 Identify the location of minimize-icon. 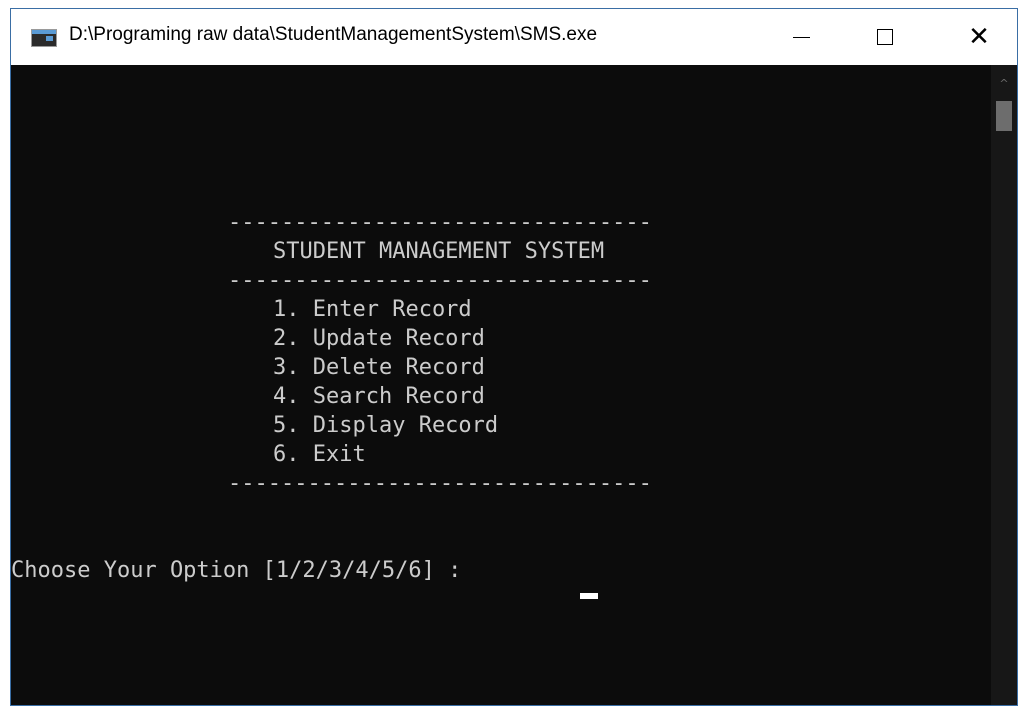
(801, 37).